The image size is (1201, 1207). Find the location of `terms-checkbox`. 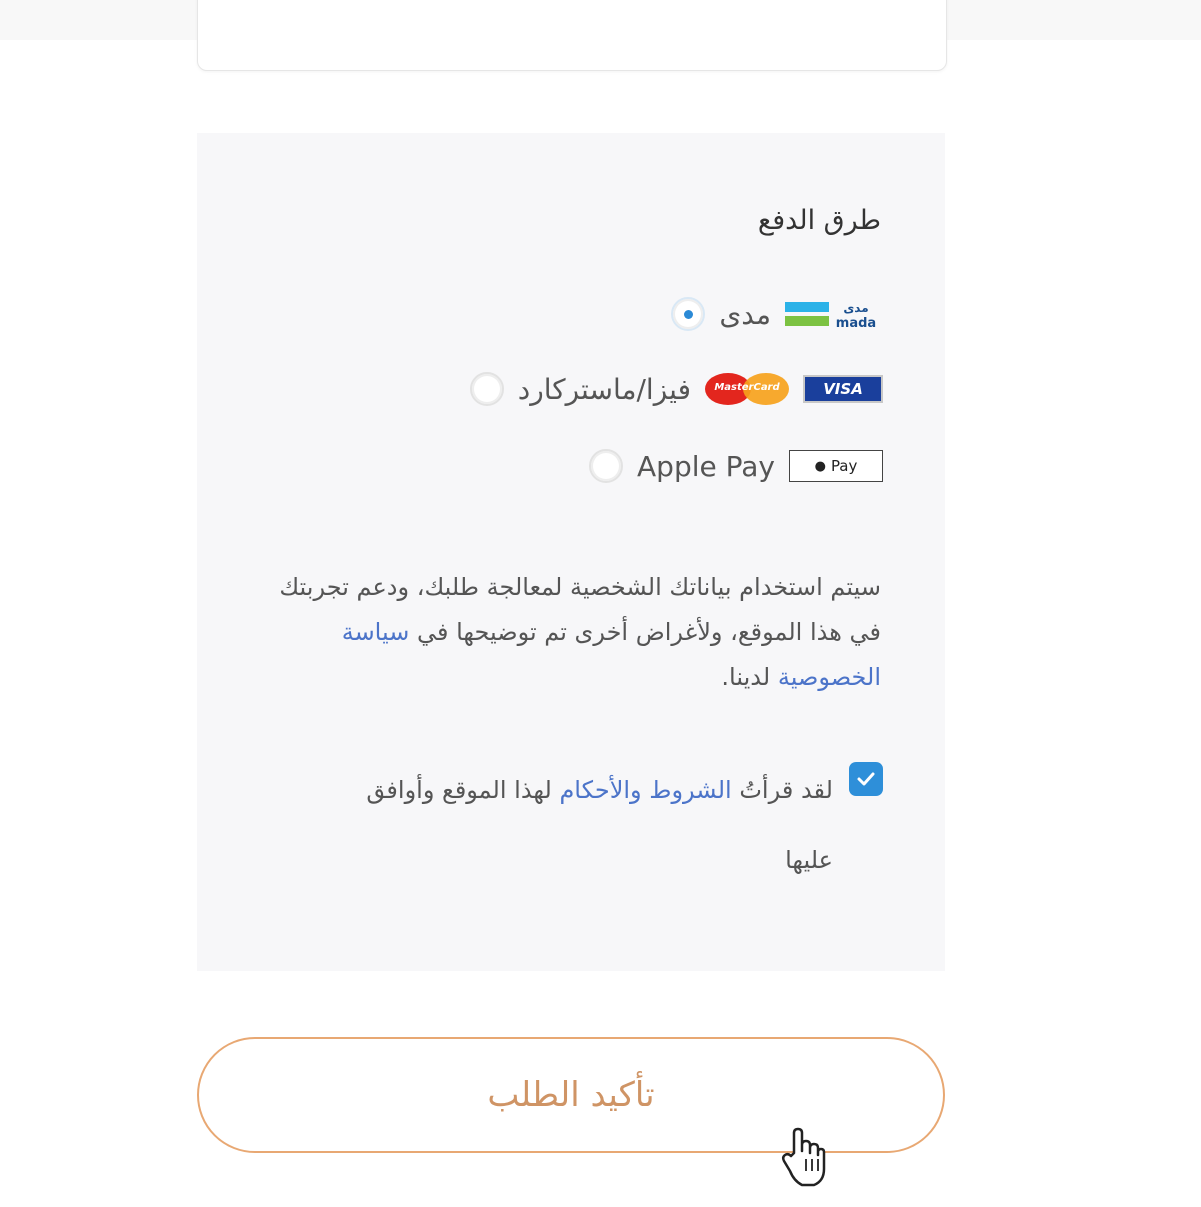

terms-checkbox is located at coordinates (866, 779).